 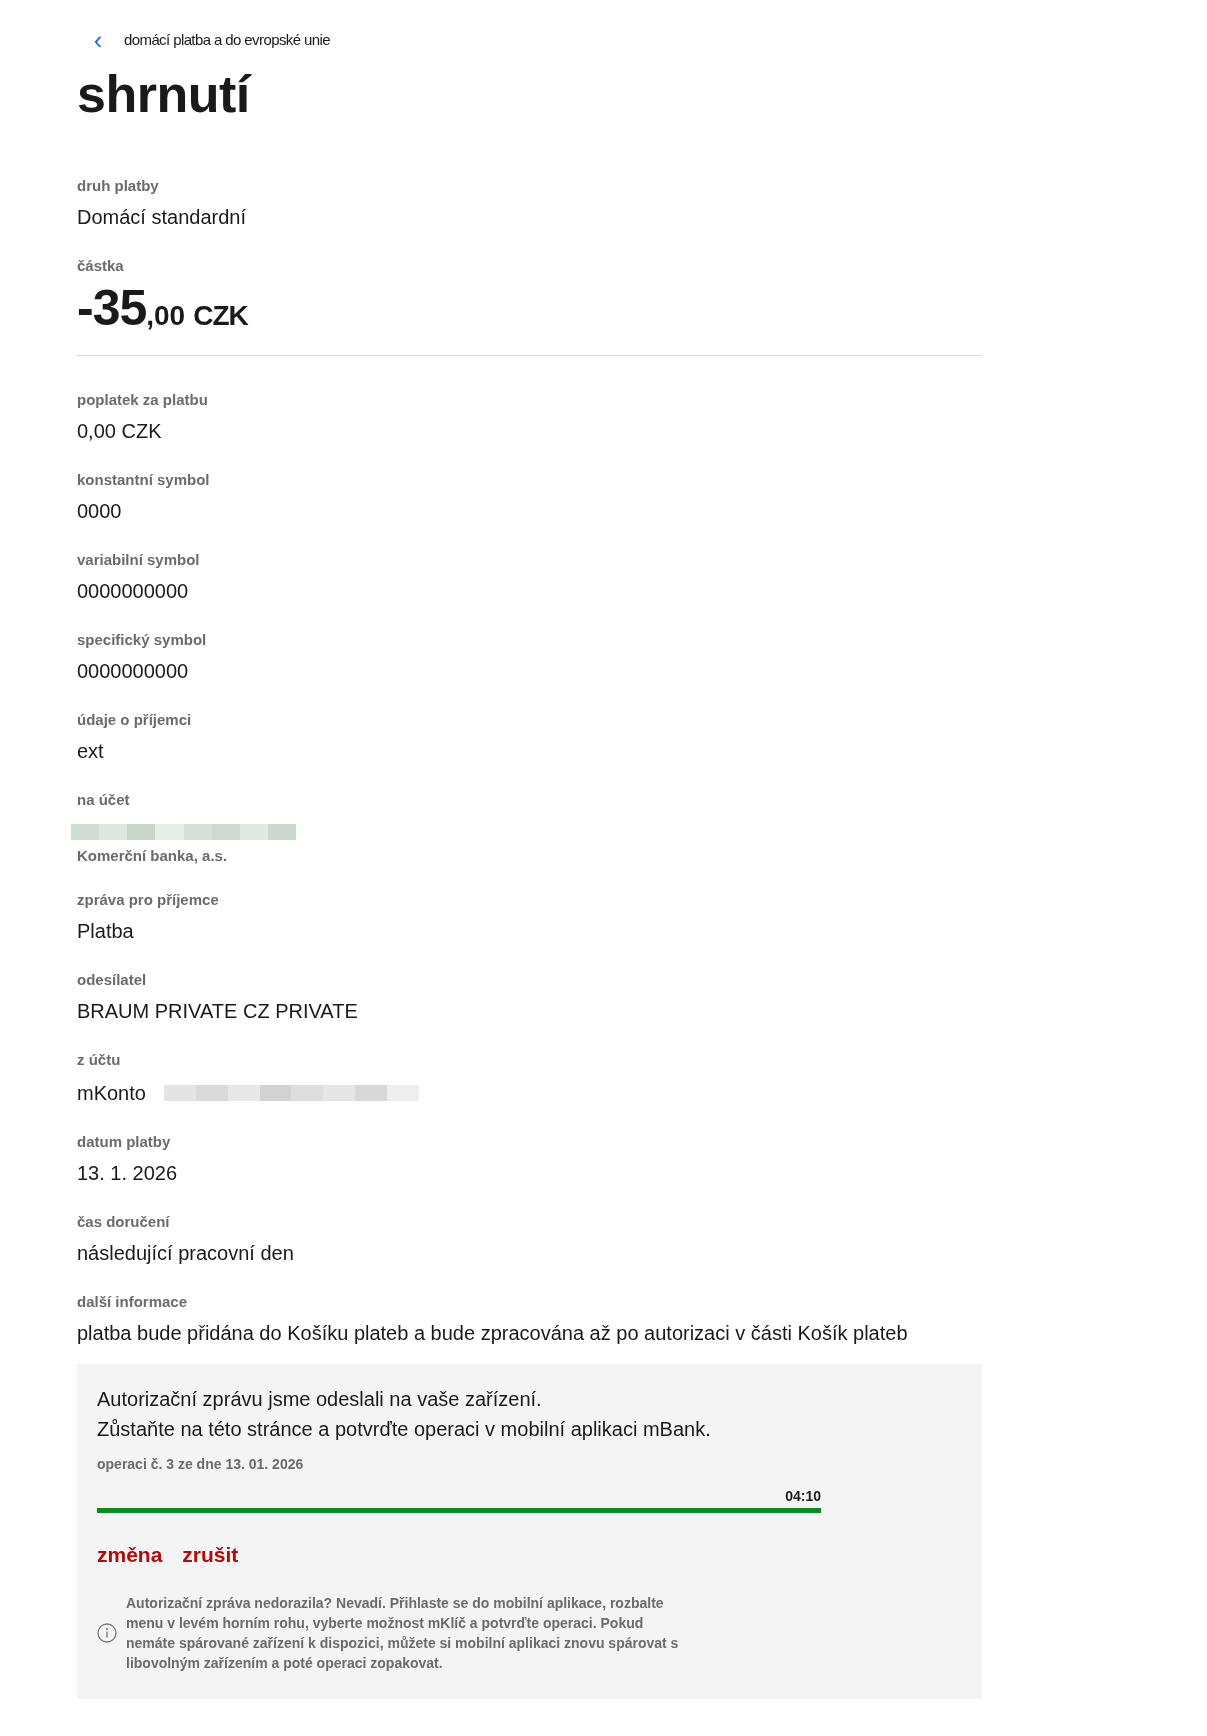 I want to click on amount-integer: -35, so click(x=112, y=308).